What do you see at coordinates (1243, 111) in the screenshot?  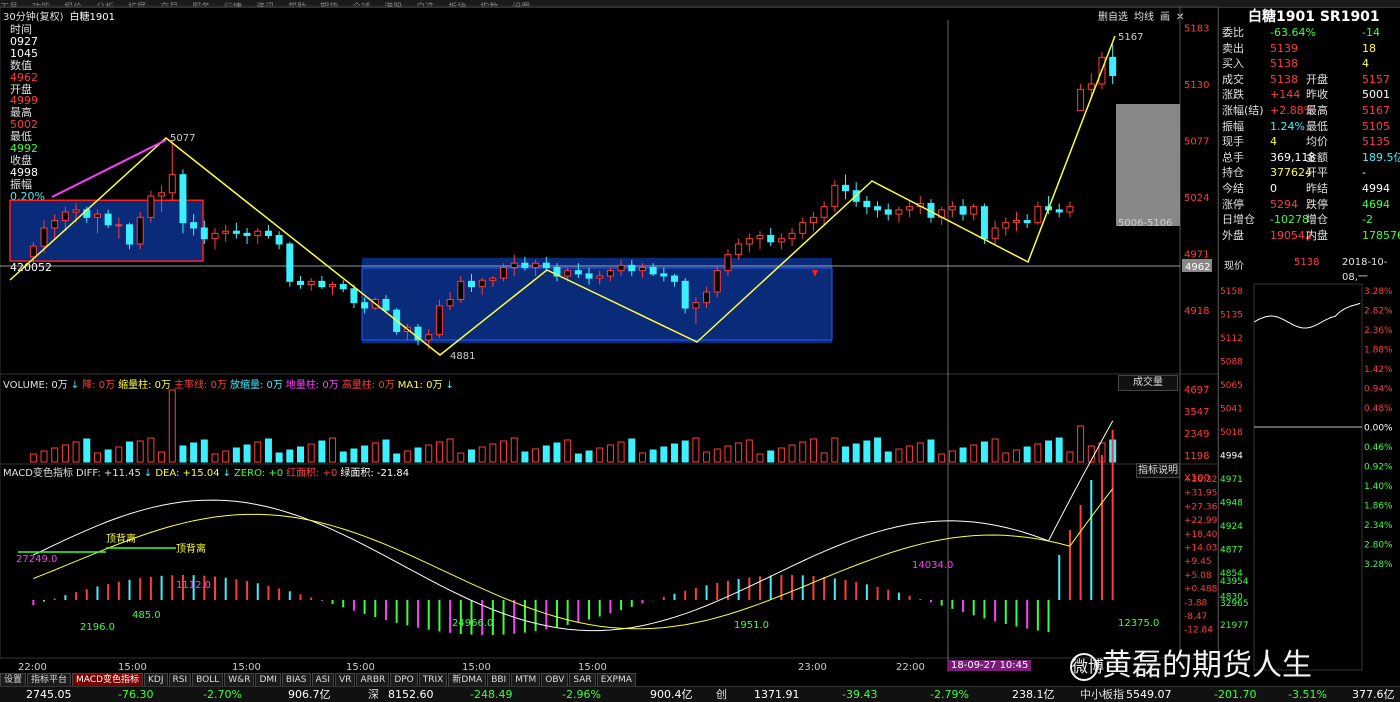 I see `quote-cell: 涨幅(结)` at bounding box center [1243, 111].